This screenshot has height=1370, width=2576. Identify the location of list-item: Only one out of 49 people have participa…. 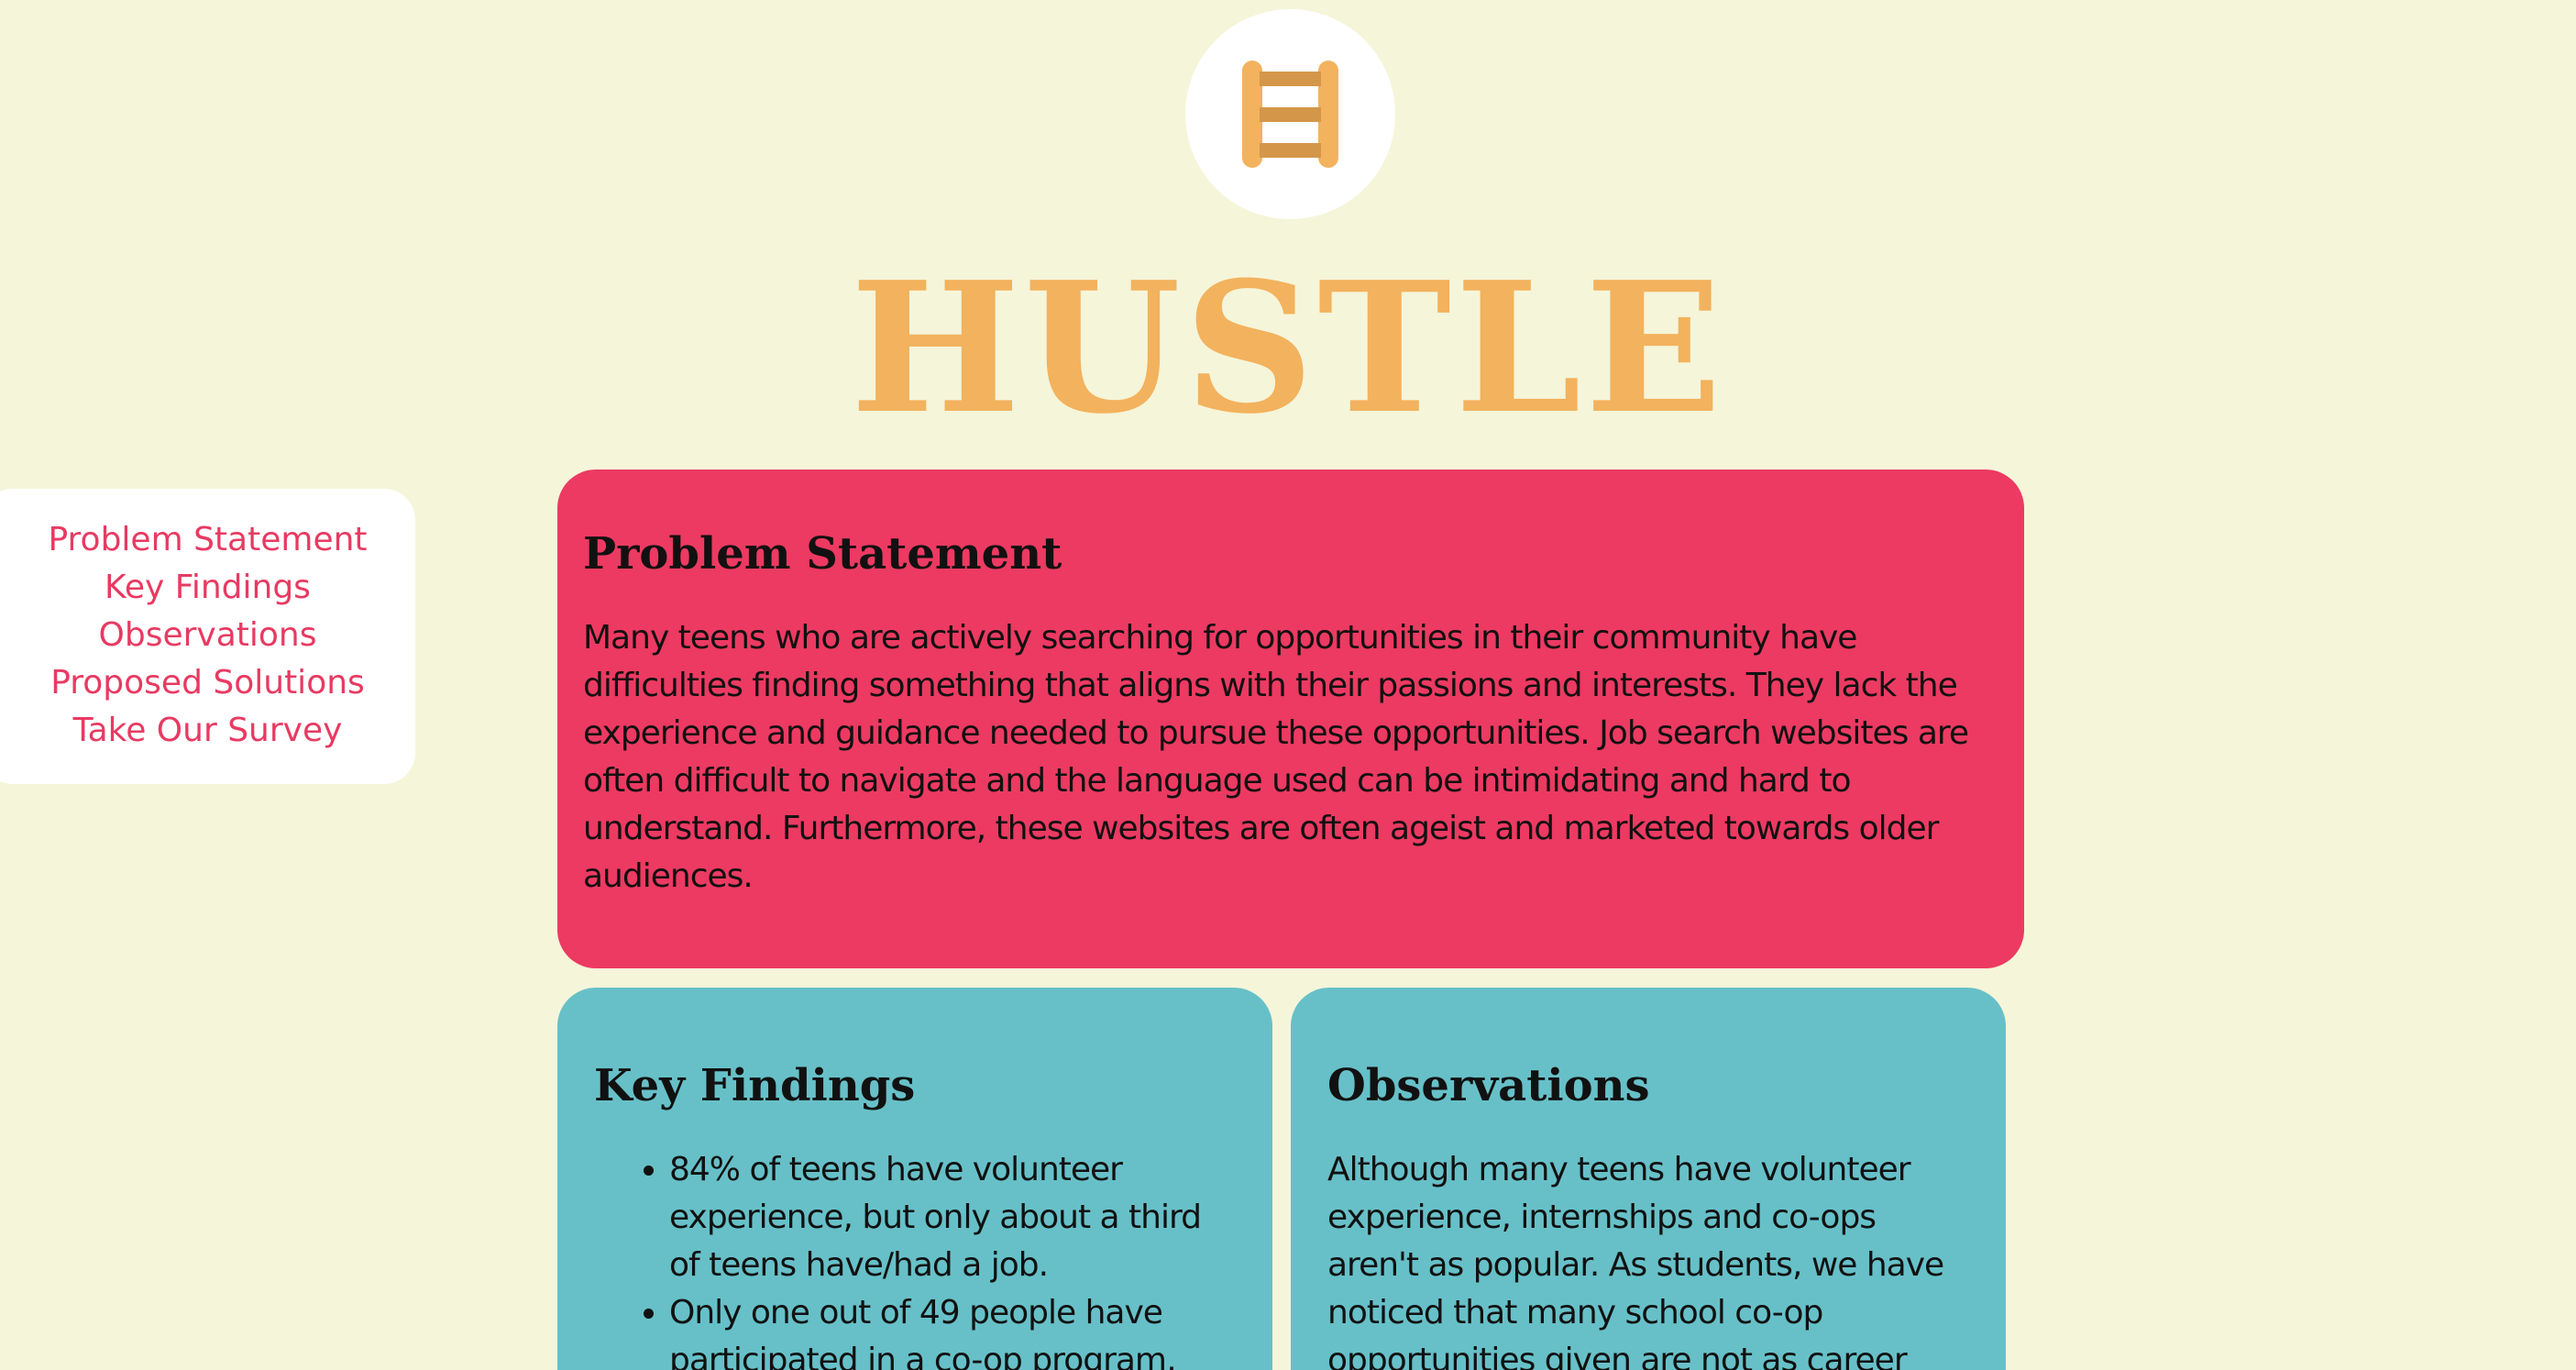
(953, 1329).